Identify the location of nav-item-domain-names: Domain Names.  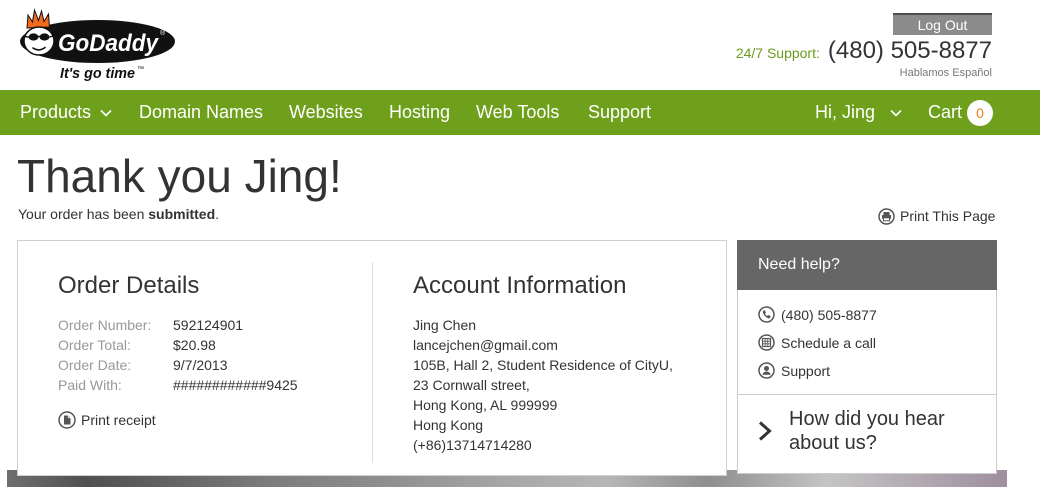
(201, 112).